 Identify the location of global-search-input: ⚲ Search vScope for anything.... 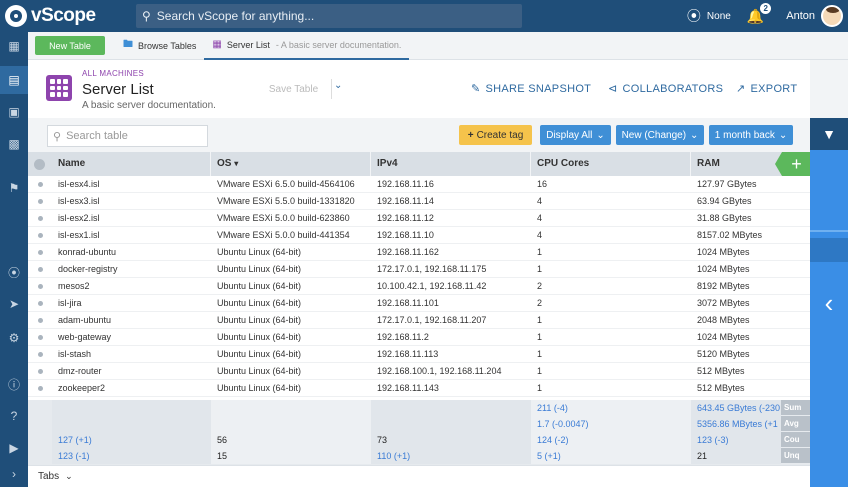
(329, 16).